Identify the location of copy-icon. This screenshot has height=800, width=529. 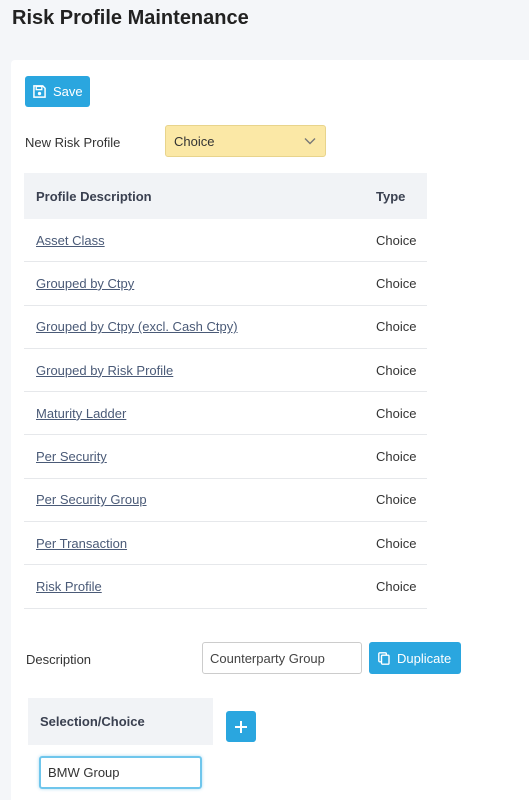
(384, 658).